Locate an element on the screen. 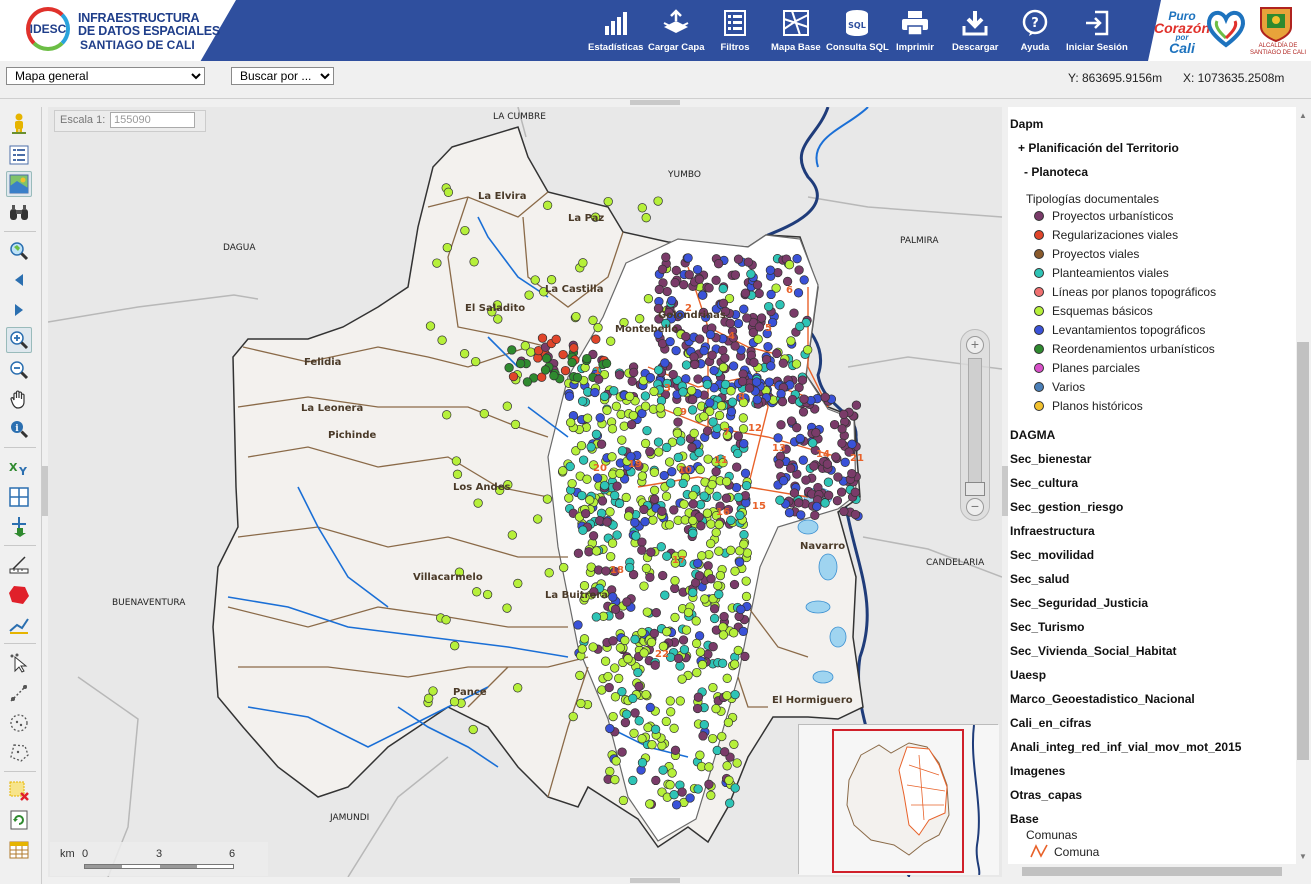 The width and height of the screenshot is (1311, 884). measure-distance-tool is located at coordinates (19, 565).